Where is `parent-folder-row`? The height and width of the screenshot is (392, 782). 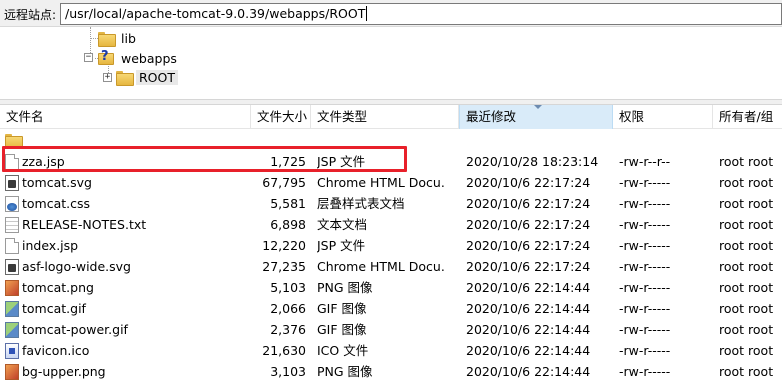 parent-folder-row is located at coordinates (391, 140).